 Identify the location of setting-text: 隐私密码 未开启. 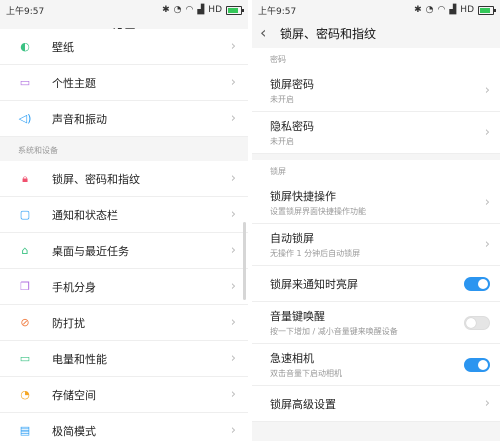
(377, 132).